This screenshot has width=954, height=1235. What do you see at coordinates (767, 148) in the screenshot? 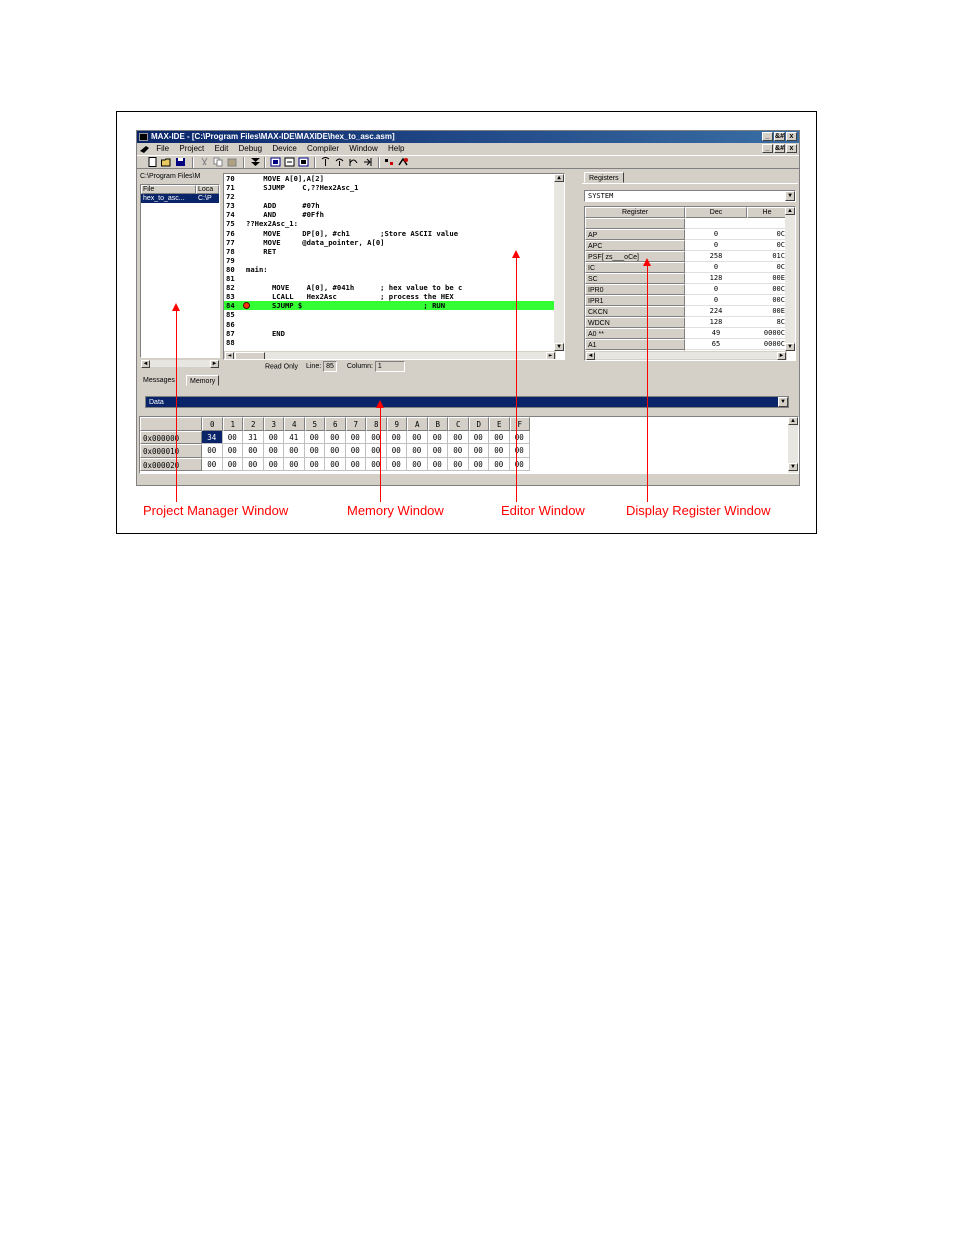
I see `doc-minimize-button: _` at bounding box center [767, 148].